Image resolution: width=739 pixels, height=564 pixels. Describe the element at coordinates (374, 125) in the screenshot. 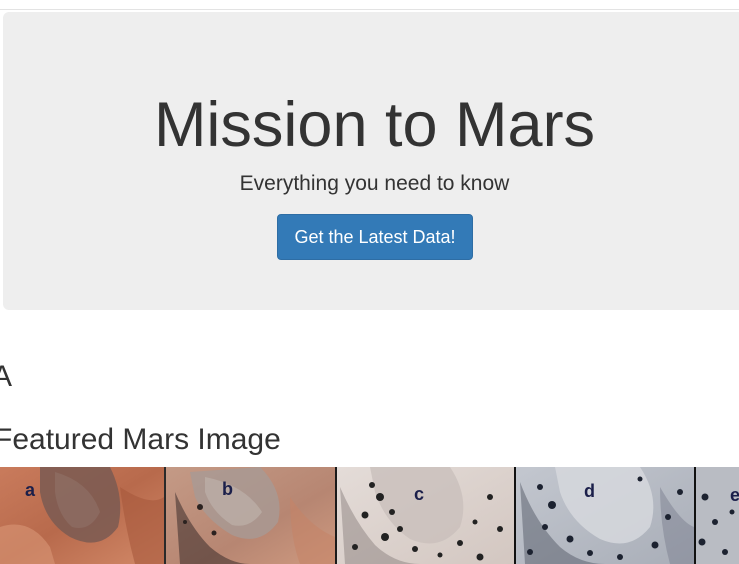

I see `page-title: Mission to Mars` at that location.